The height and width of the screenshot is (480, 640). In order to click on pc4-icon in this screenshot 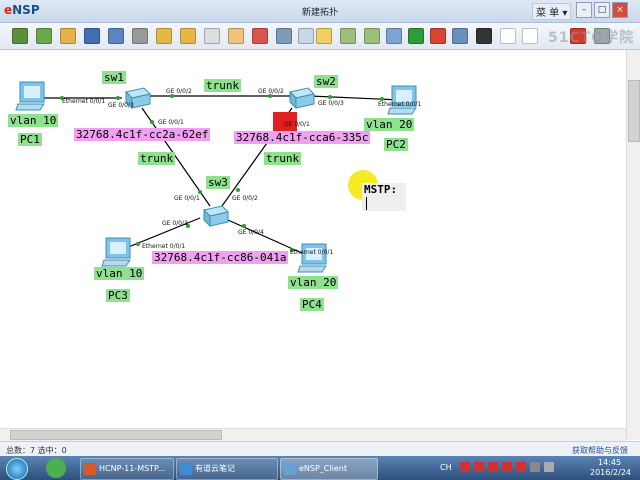, I will do `click(313, 259)`.